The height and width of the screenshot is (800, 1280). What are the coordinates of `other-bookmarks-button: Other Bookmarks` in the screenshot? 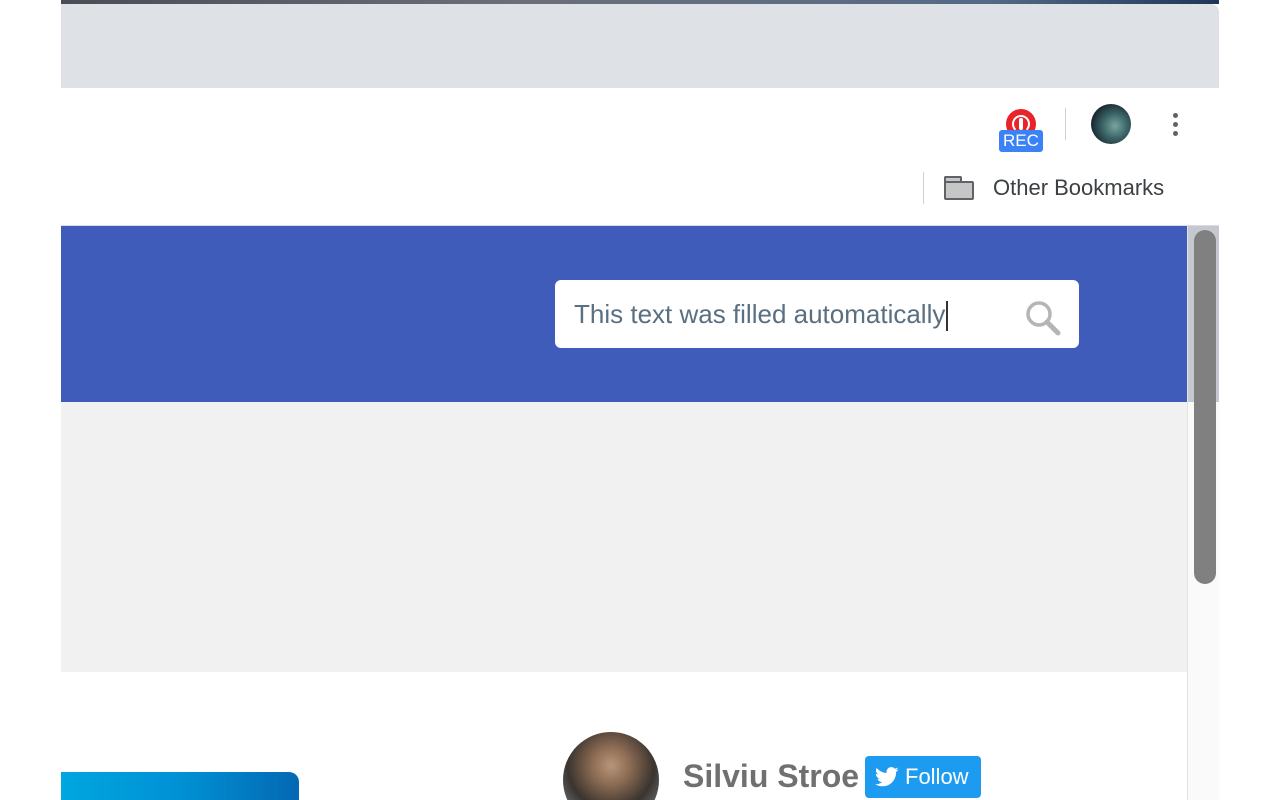 It's located at (1053, 188).